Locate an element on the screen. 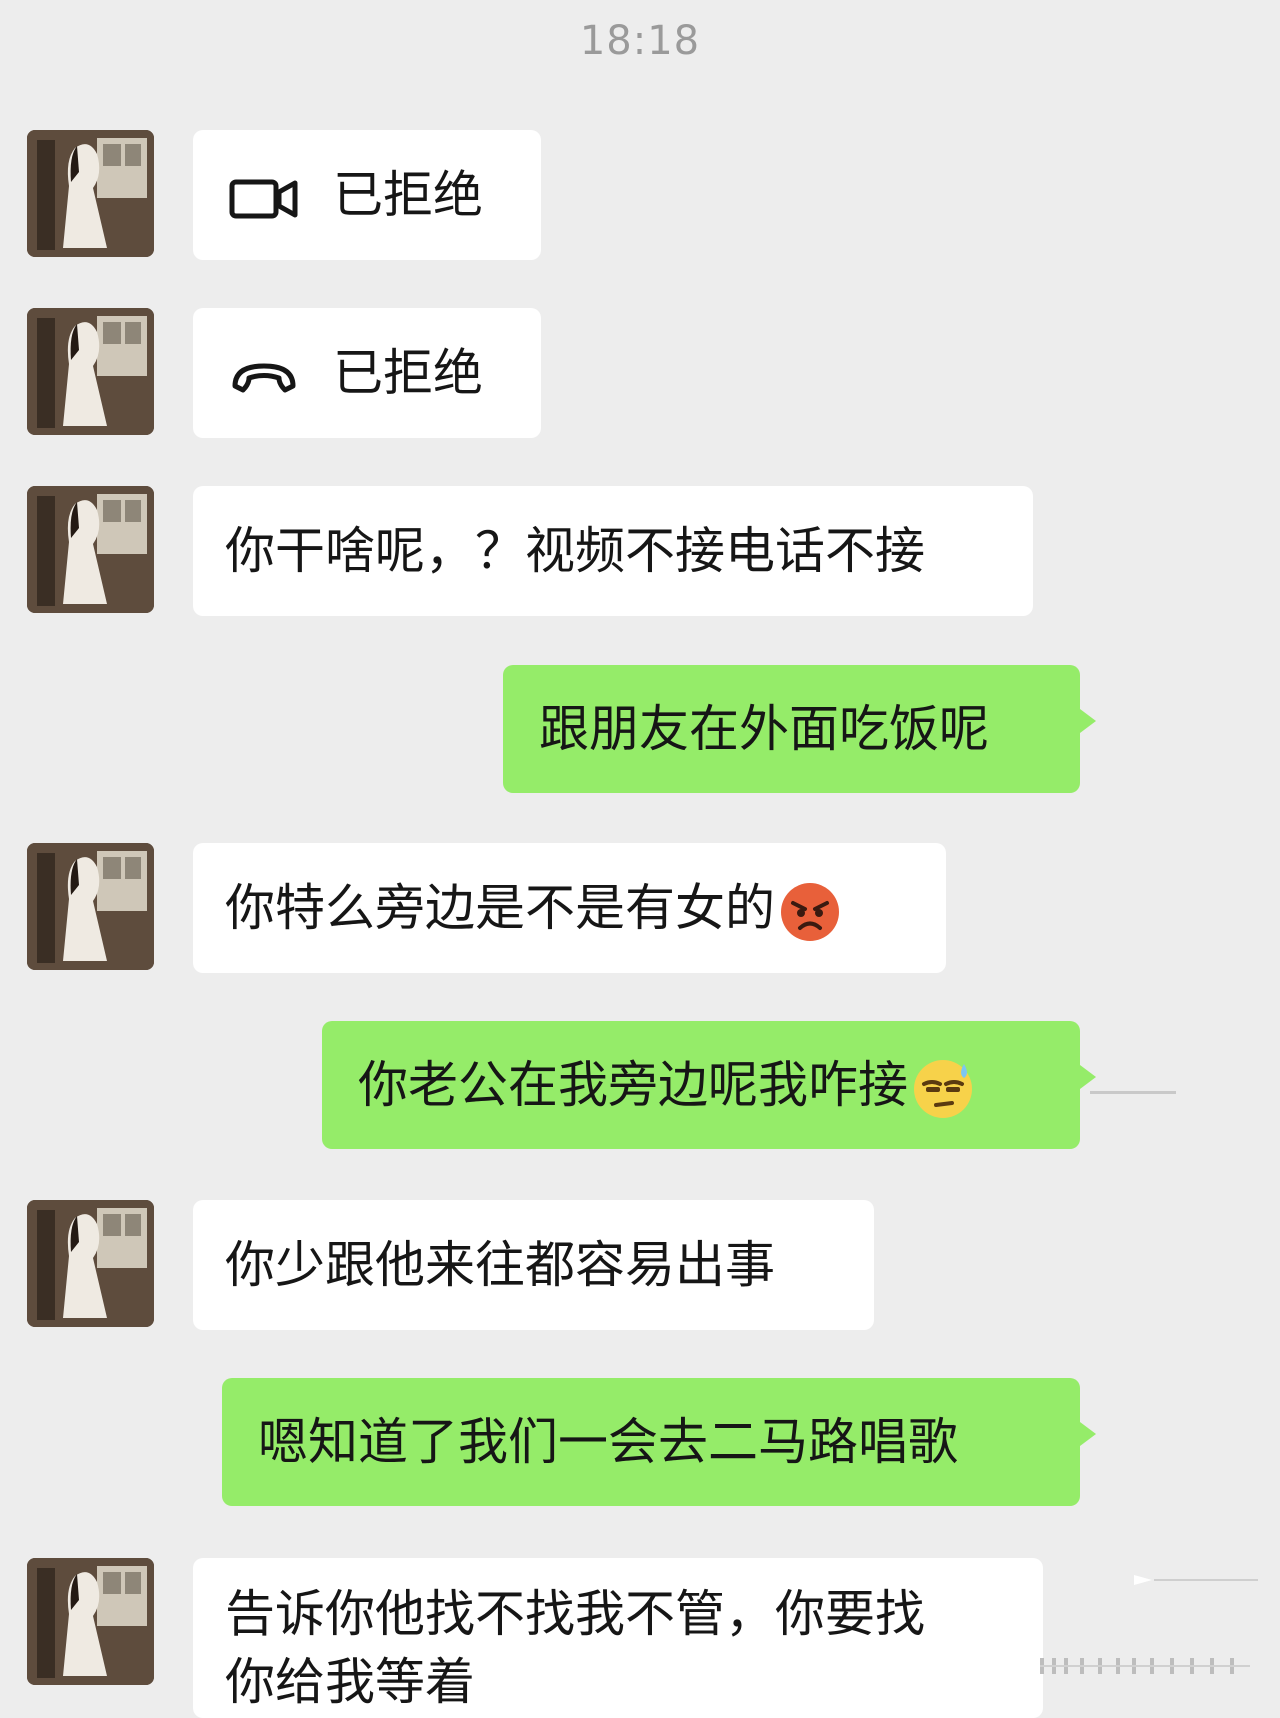 The height and width of the screenshot is (1718, 1280). message-bubble: 你特么旁边是不是有女的 is located at coordinates (569, 908).